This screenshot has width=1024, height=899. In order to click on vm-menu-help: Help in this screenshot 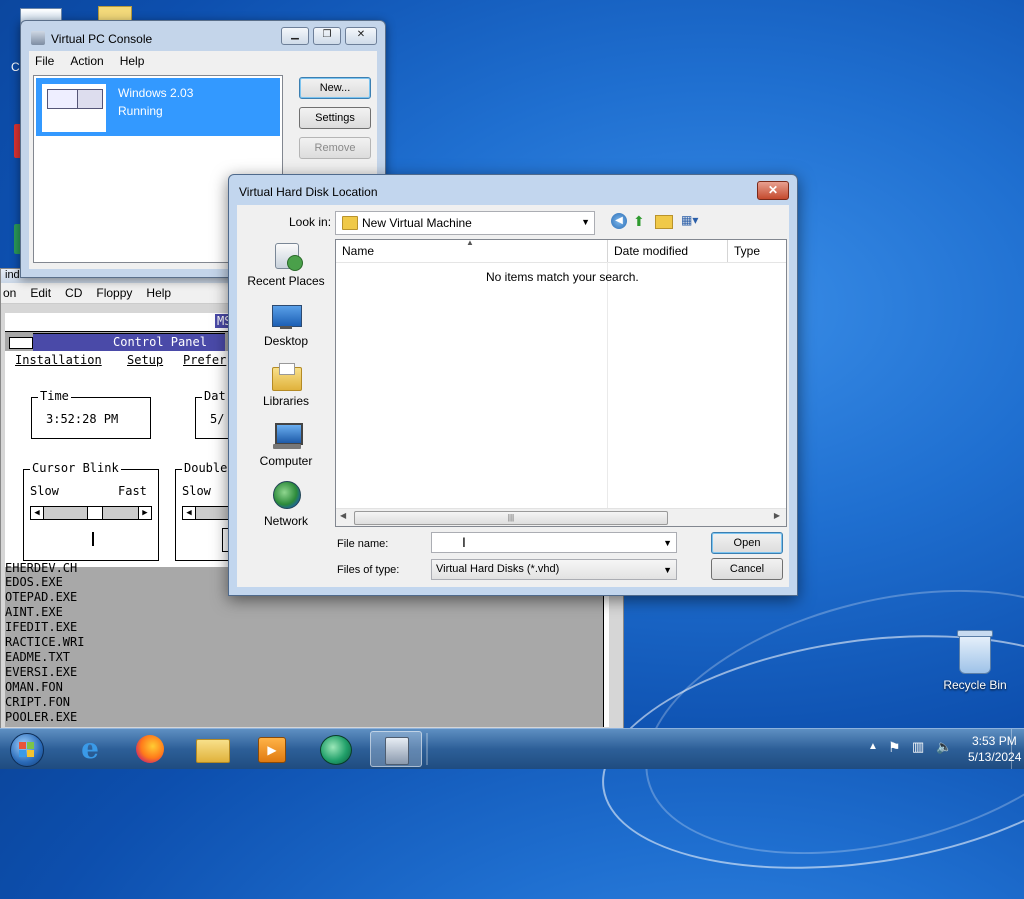, I will do `click(158, 293)`.